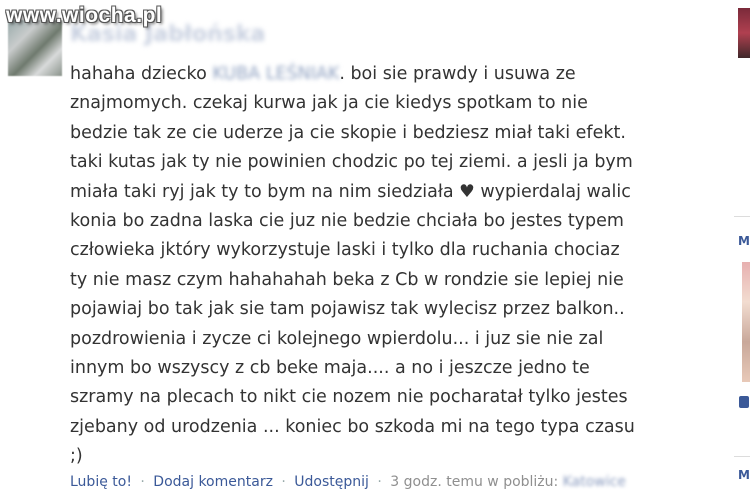  I want to click on avatar, so click(35, 48).